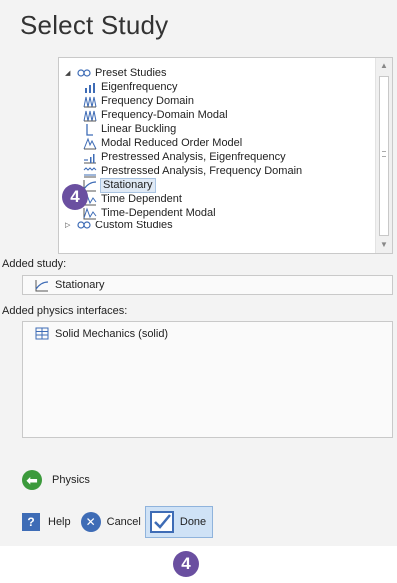 This screenshot has height=583, width=397. What do you see at coordinates (186, 564) in the screenshot?
I see `step-badge-footer: 4` at bounding box center [186, 564].